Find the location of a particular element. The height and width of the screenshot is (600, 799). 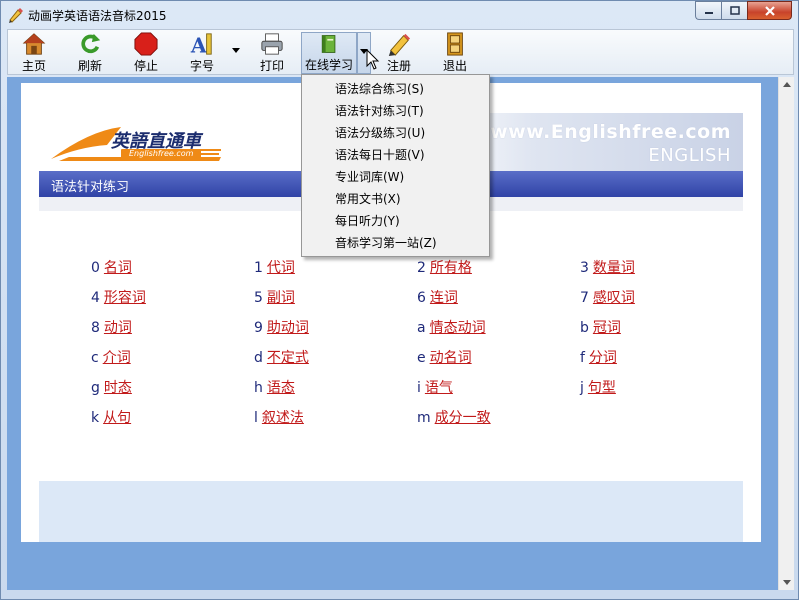

topic-link: 所有格 is located at coordinates (451, 268).